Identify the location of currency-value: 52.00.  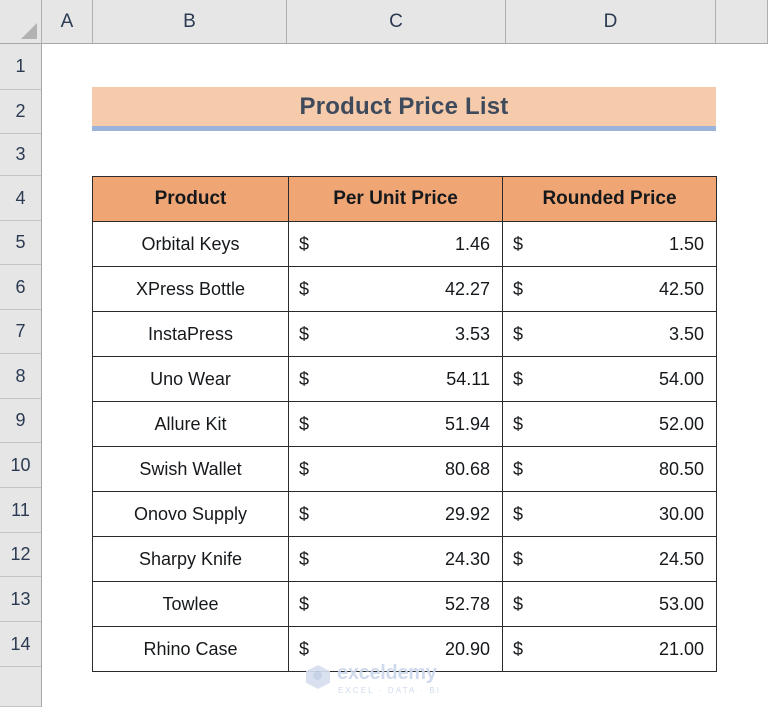
(681, 423).